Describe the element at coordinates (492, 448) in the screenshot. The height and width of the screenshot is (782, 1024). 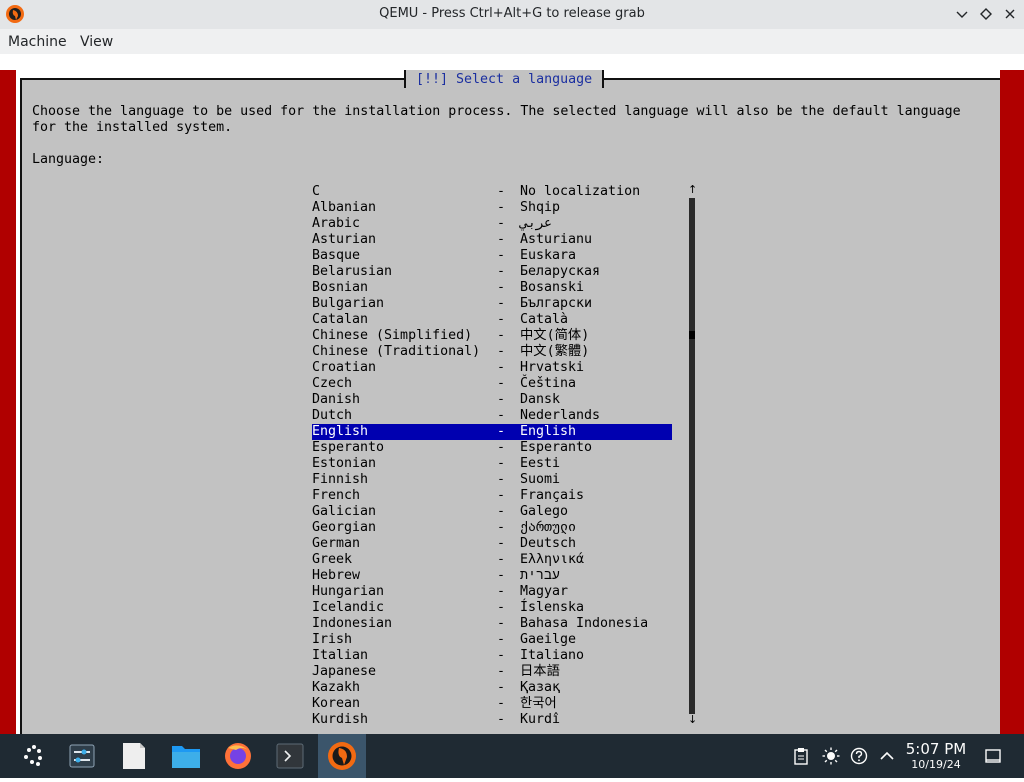
I see `language-option: Esperanto - Esperanto` at that location.